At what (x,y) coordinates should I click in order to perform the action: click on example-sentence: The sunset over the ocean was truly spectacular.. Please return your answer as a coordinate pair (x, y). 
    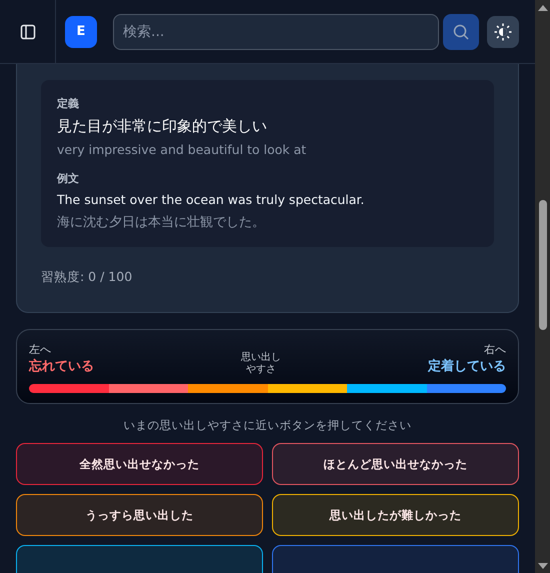
    Looking at the image, I should click on (211, 199).